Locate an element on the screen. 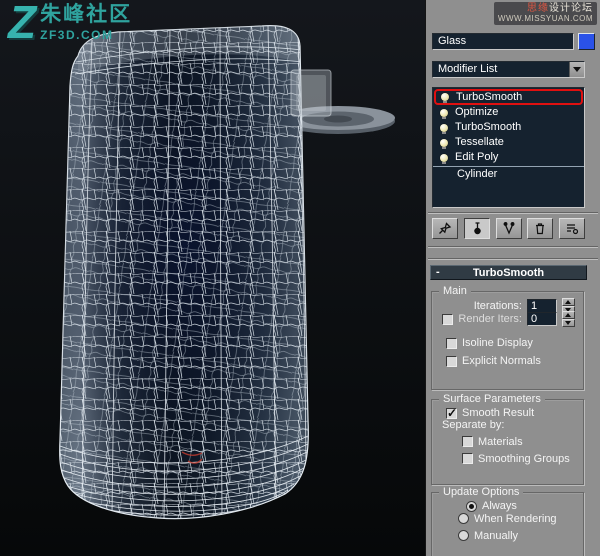 This screenshot has height=556, width=600. manually-radio is located at coordinates (463, 535).